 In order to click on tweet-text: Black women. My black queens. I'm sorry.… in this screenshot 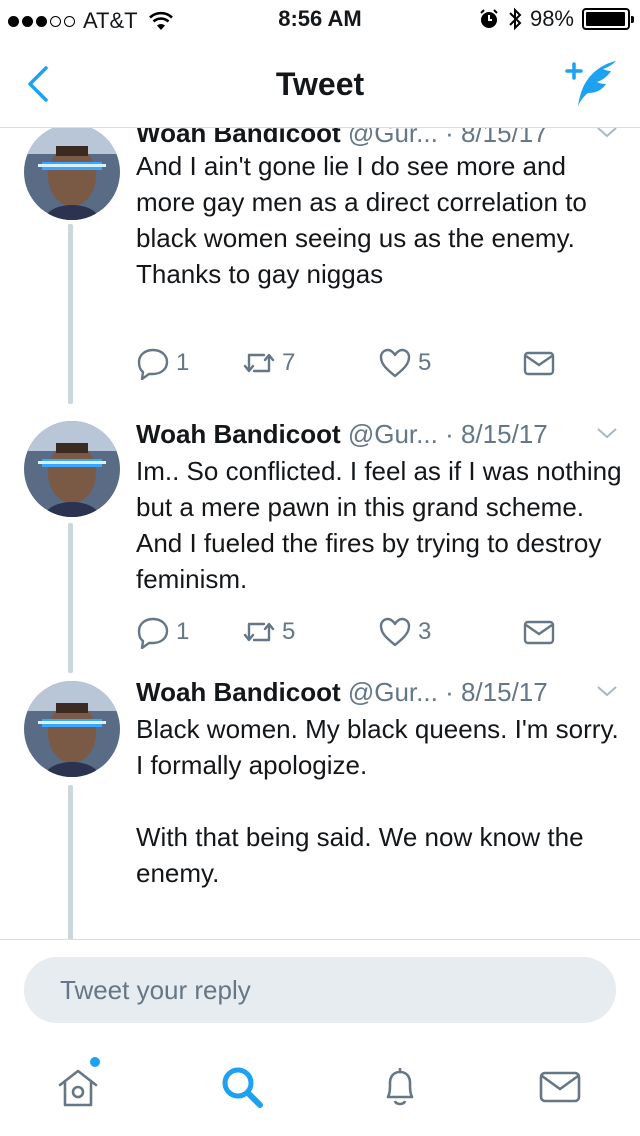, I will do `click(377, 801)`.